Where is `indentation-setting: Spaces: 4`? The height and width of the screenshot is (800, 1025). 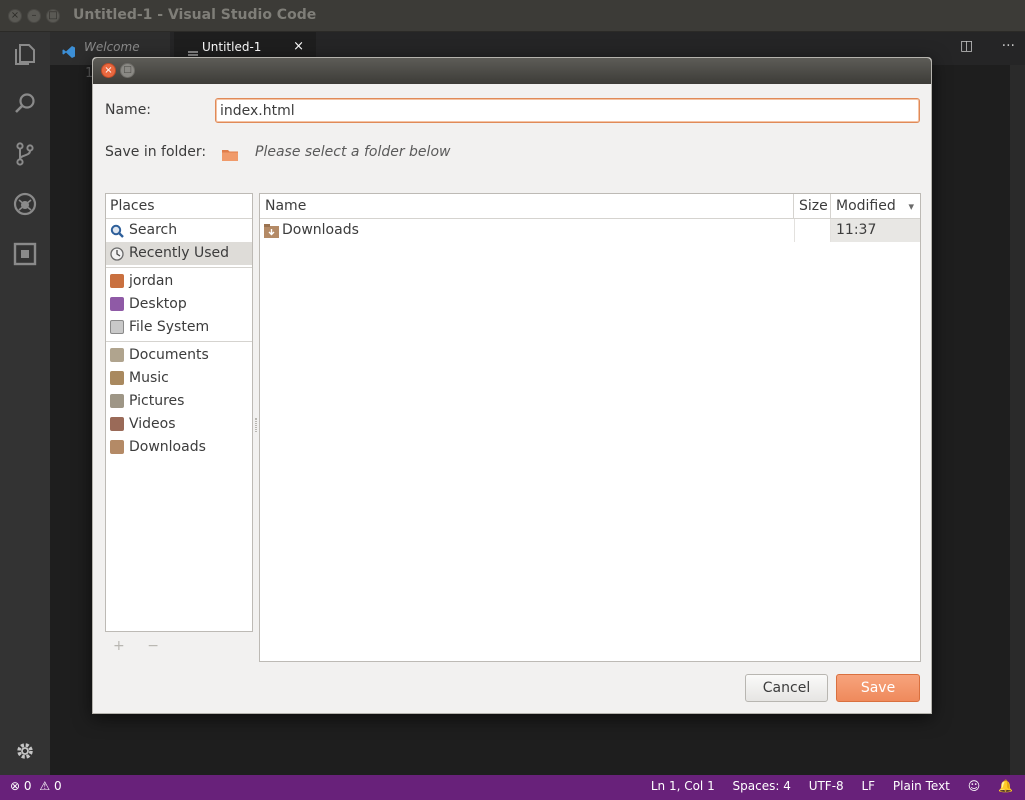
indentation-setting: Spaces: 4 is located at coordinates (762, 786).